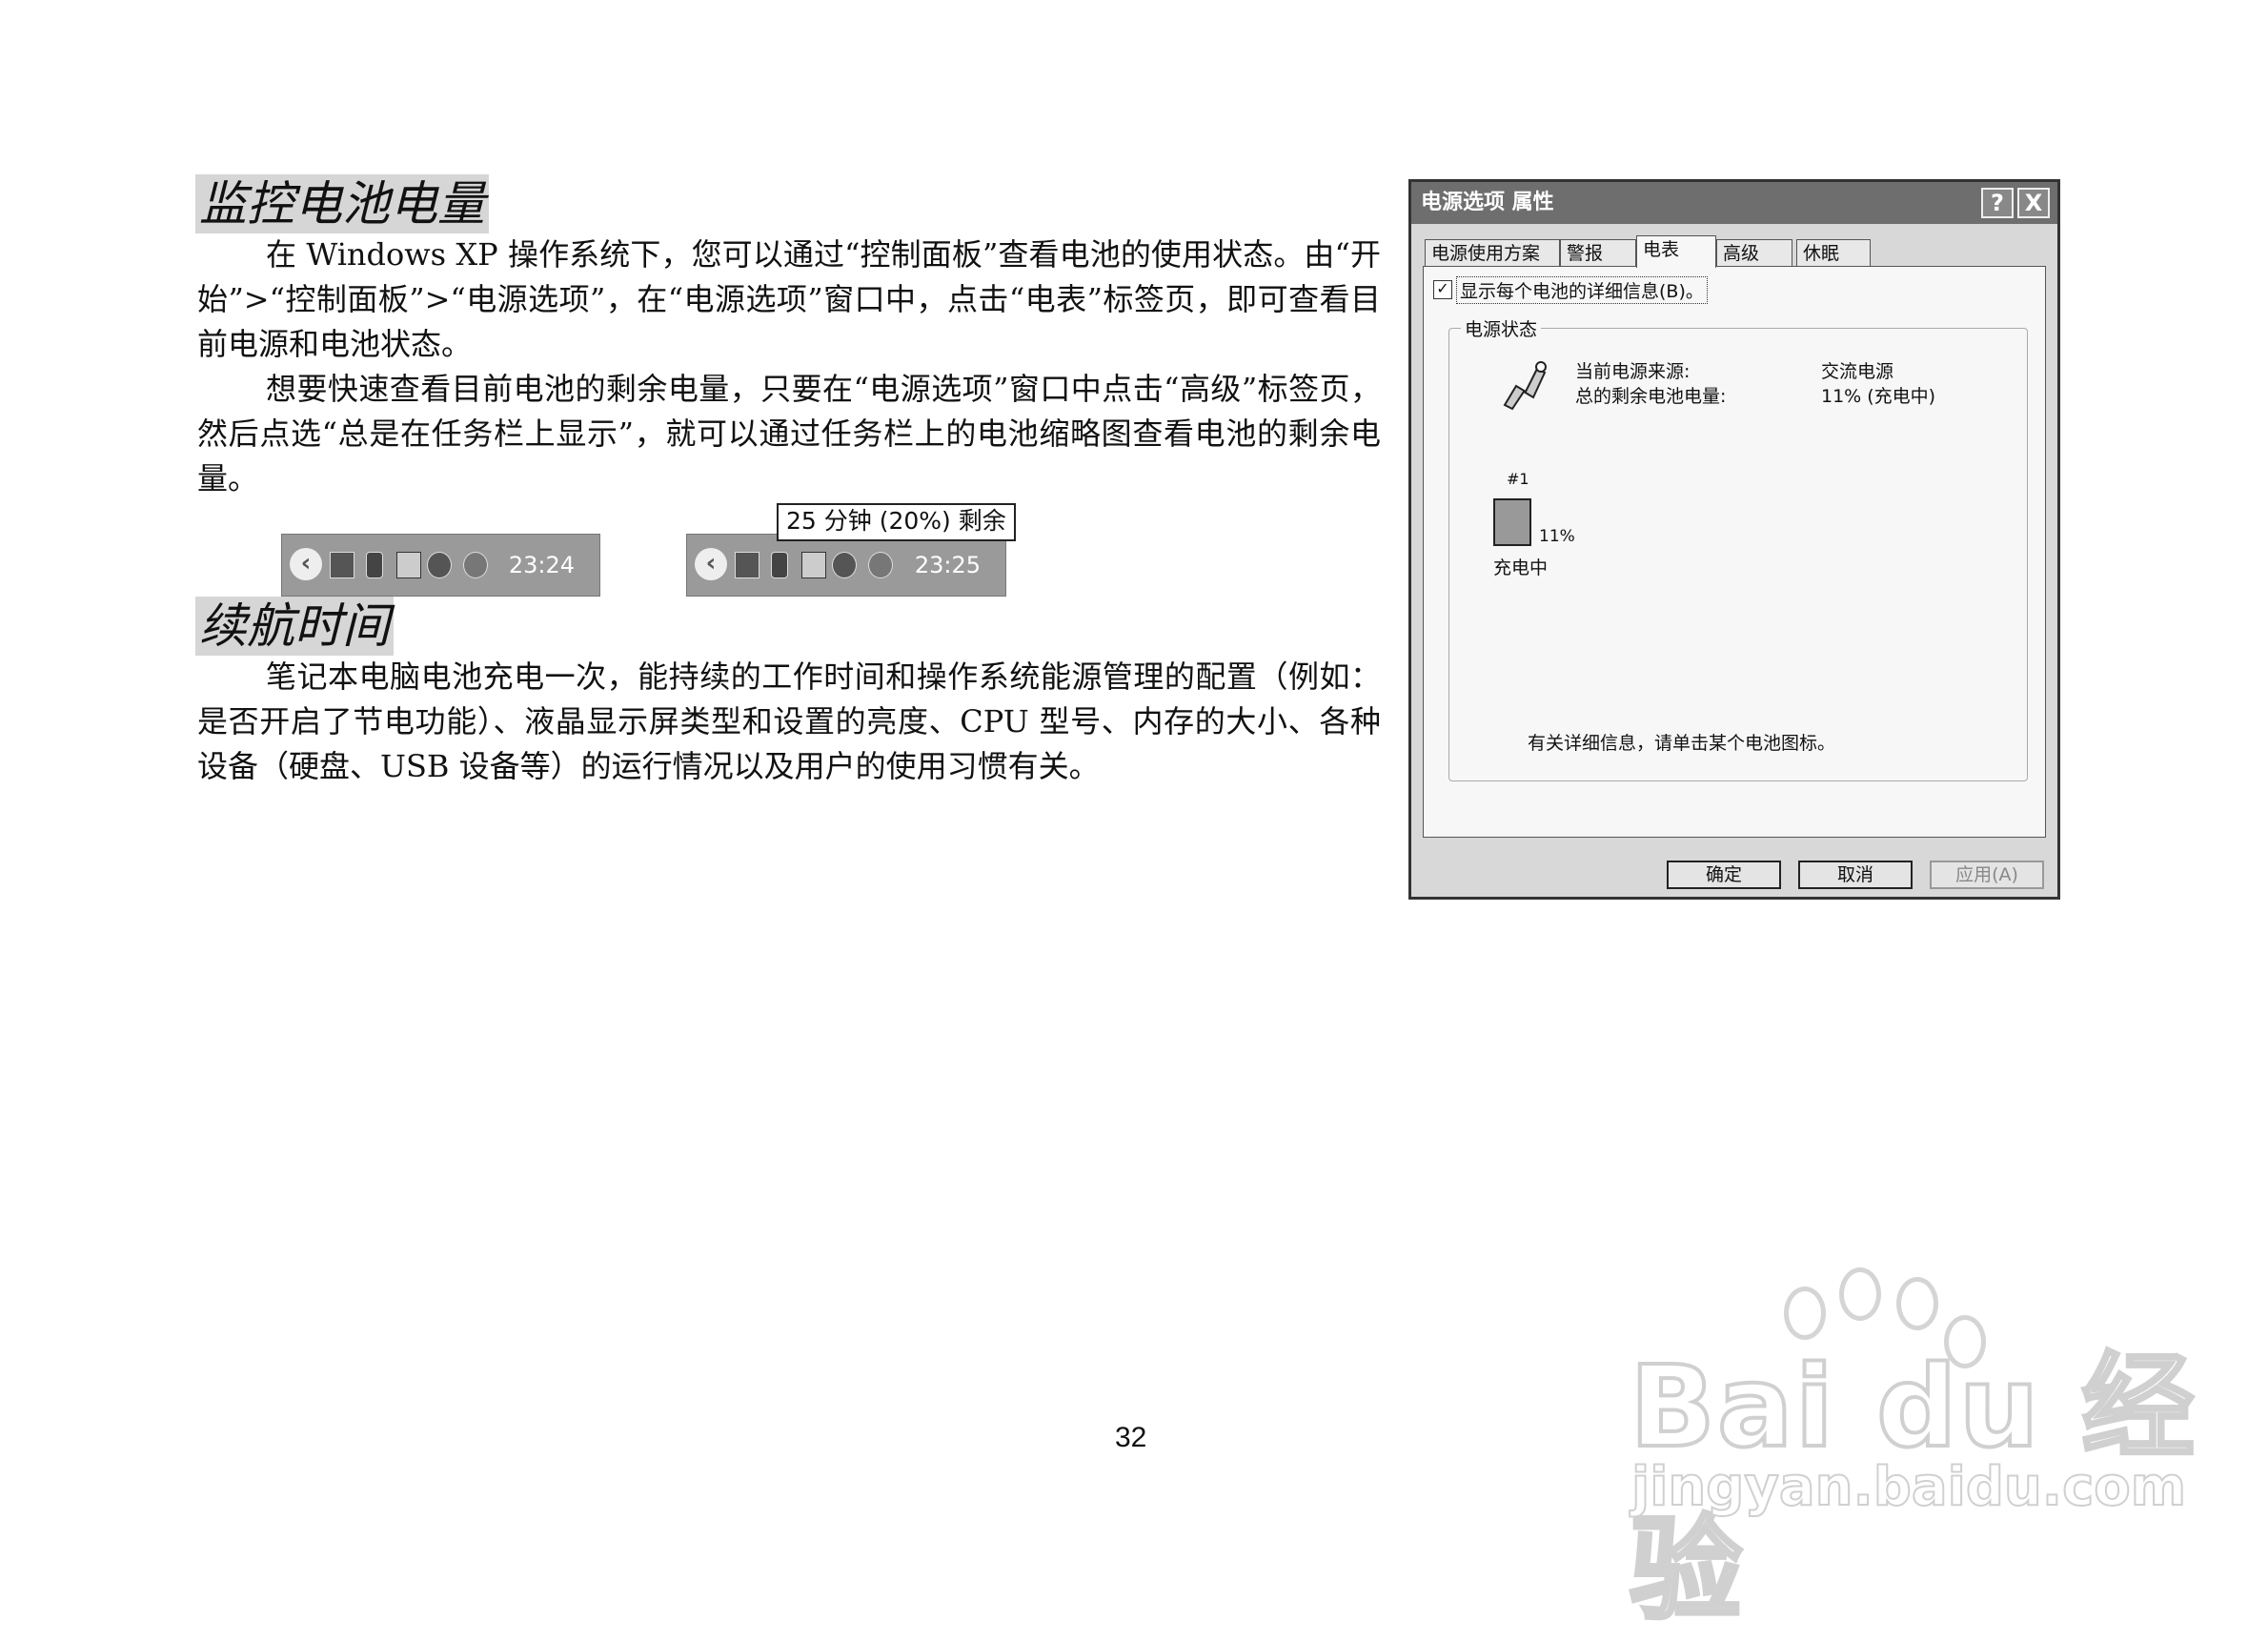 The width and height of the screenshot is (2268, 1641). What do you see at coordinates (1525, 386) in the screenshot?
I see `ac-plug-icon` at bounding box center [1525, 386].